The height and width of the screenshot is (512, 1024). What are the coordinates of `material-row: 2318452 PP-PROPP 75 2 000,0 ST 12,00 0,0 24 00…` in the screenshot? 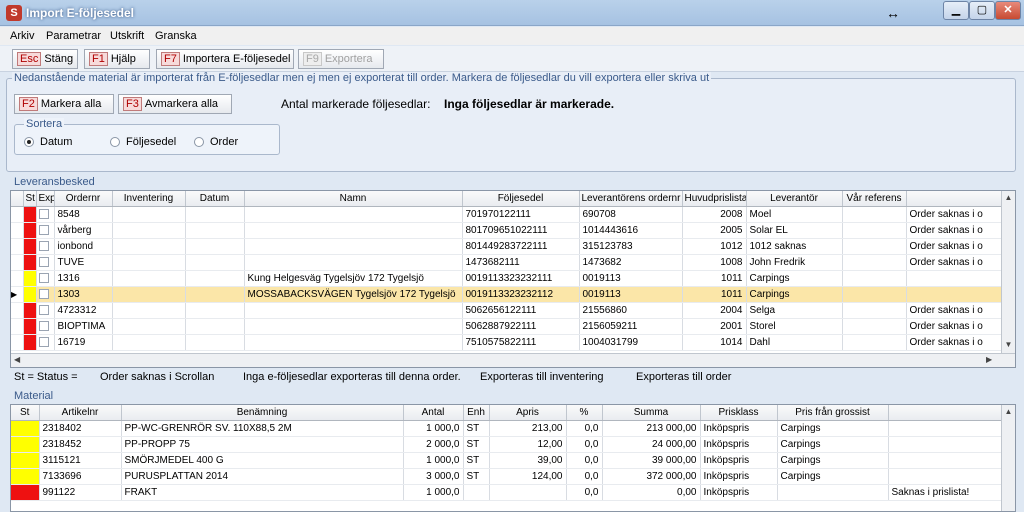 It's located at (506, 444).